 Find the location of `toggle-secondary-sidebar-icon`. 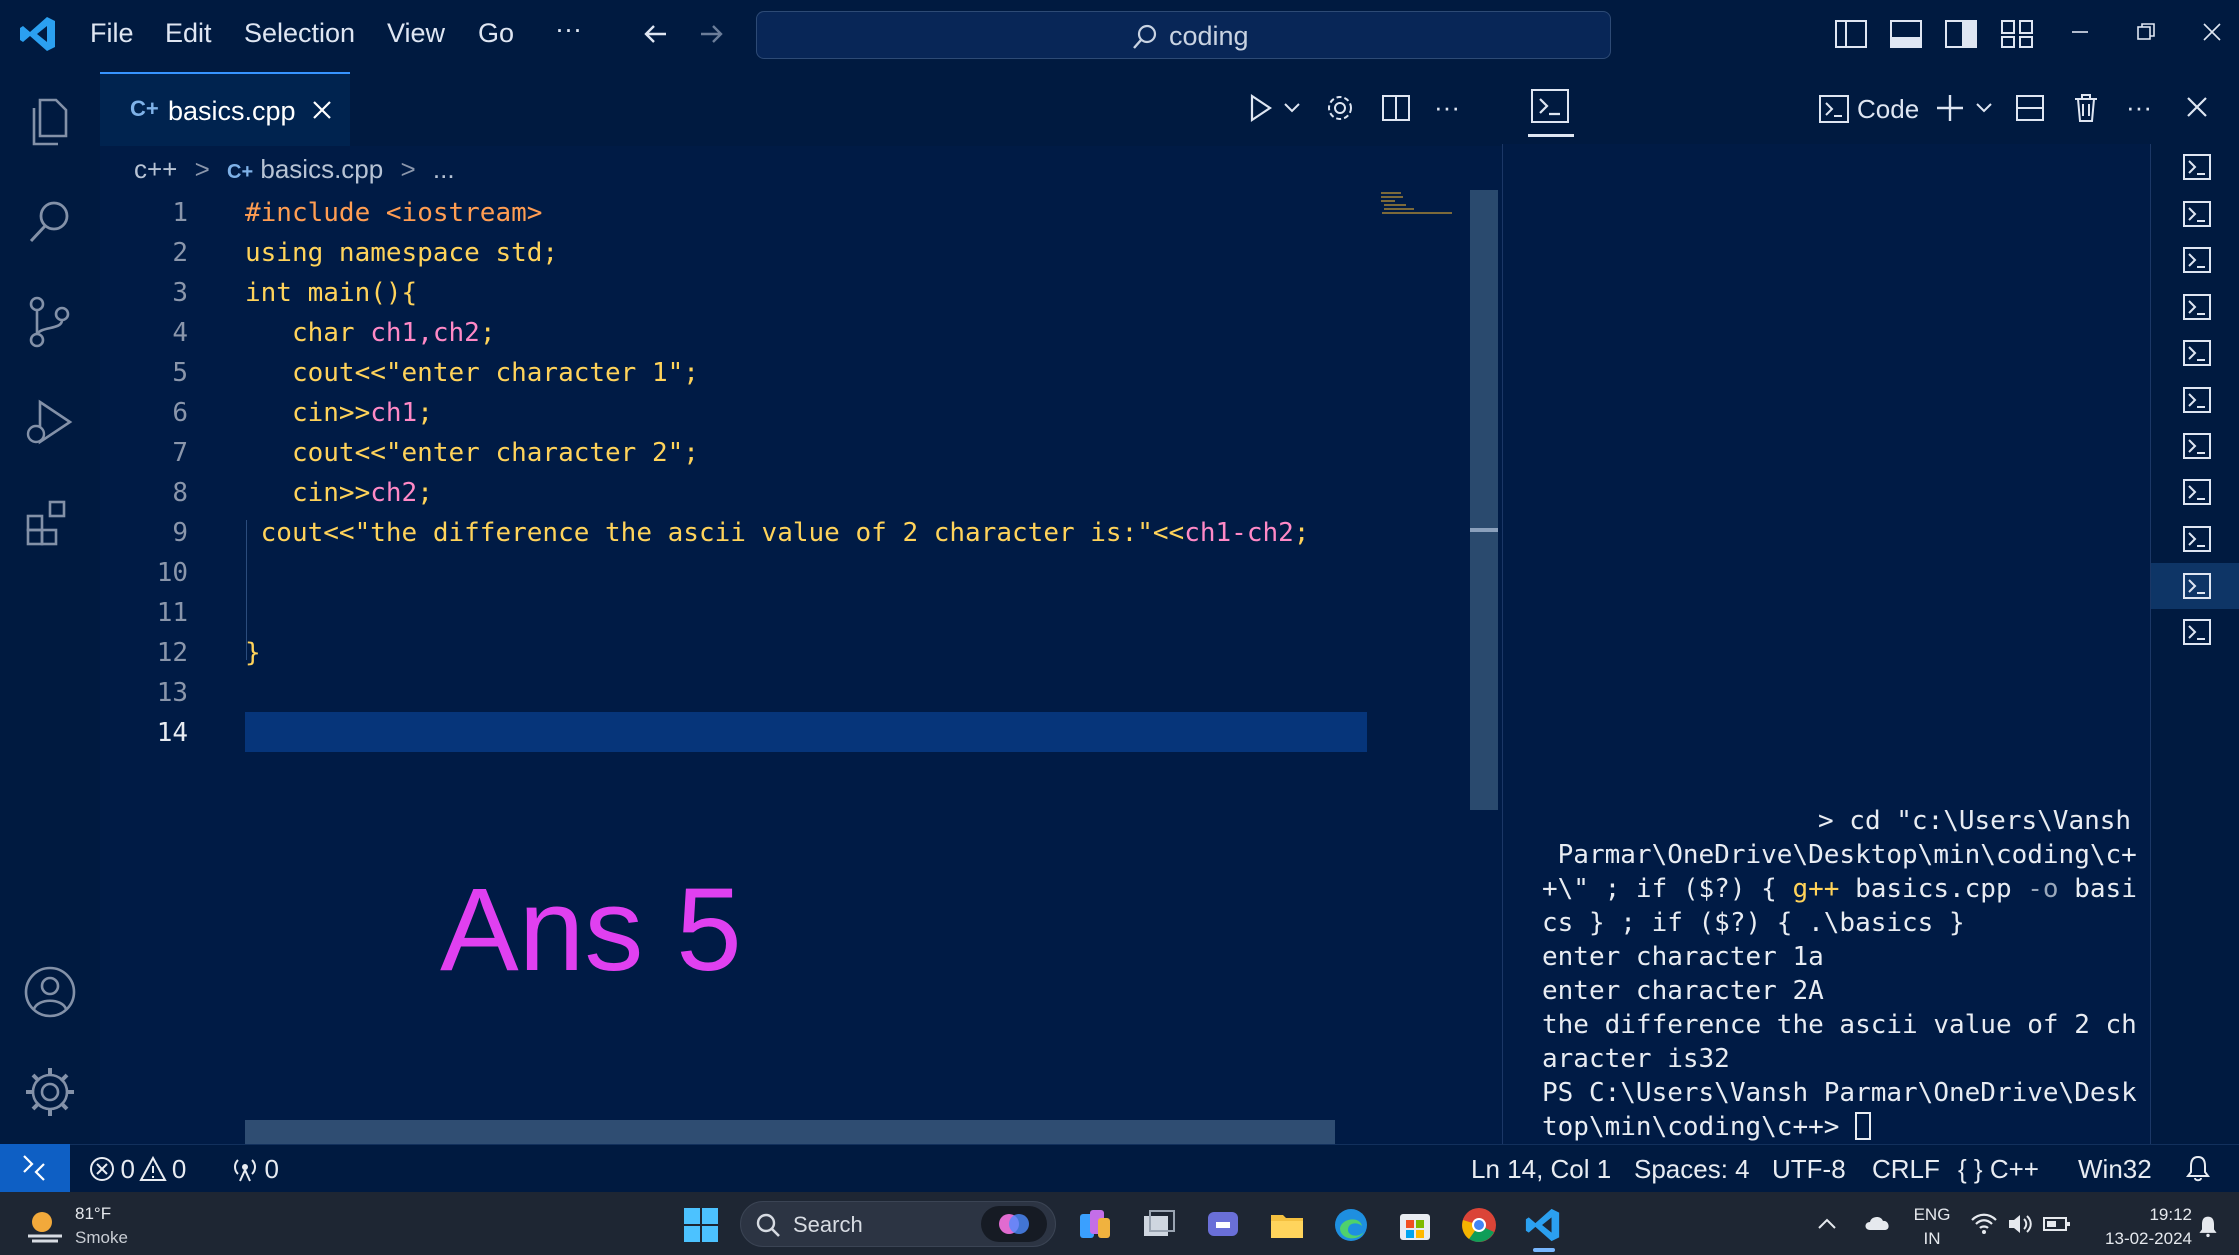

toggle-secondary-sidebar-icon is located at coordinates (1961, 34).